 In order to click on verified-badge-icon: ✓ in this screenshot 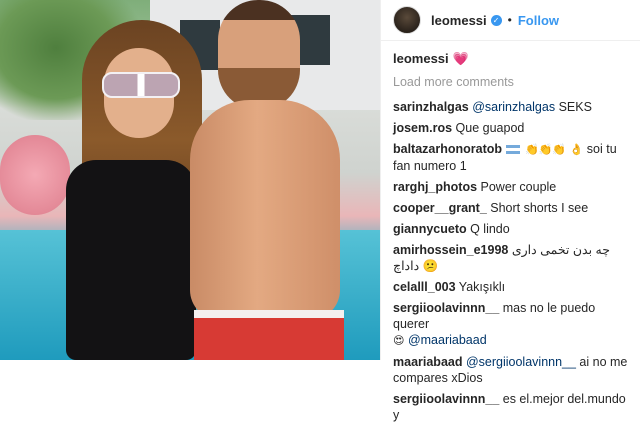, I will do `click(496, 20)`.